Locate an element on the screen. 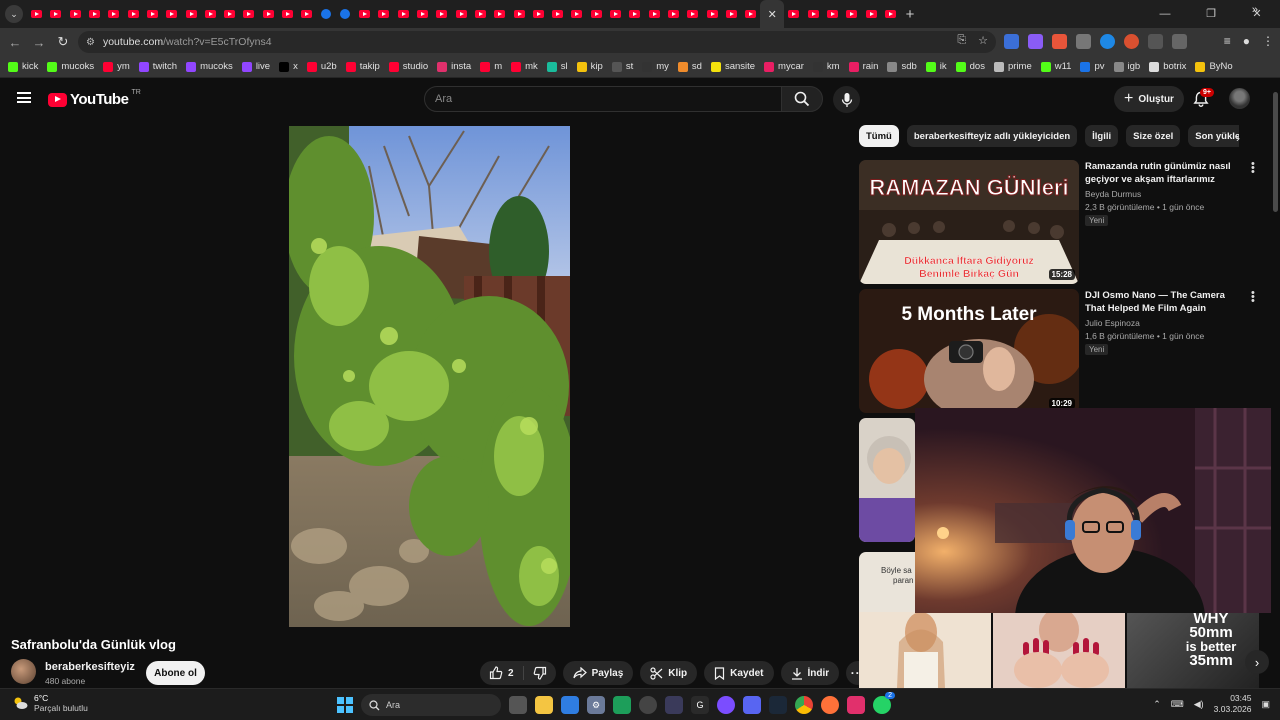 The image size is (1280, 720). bookmark-item: mk is located at coordinates (524, 66).